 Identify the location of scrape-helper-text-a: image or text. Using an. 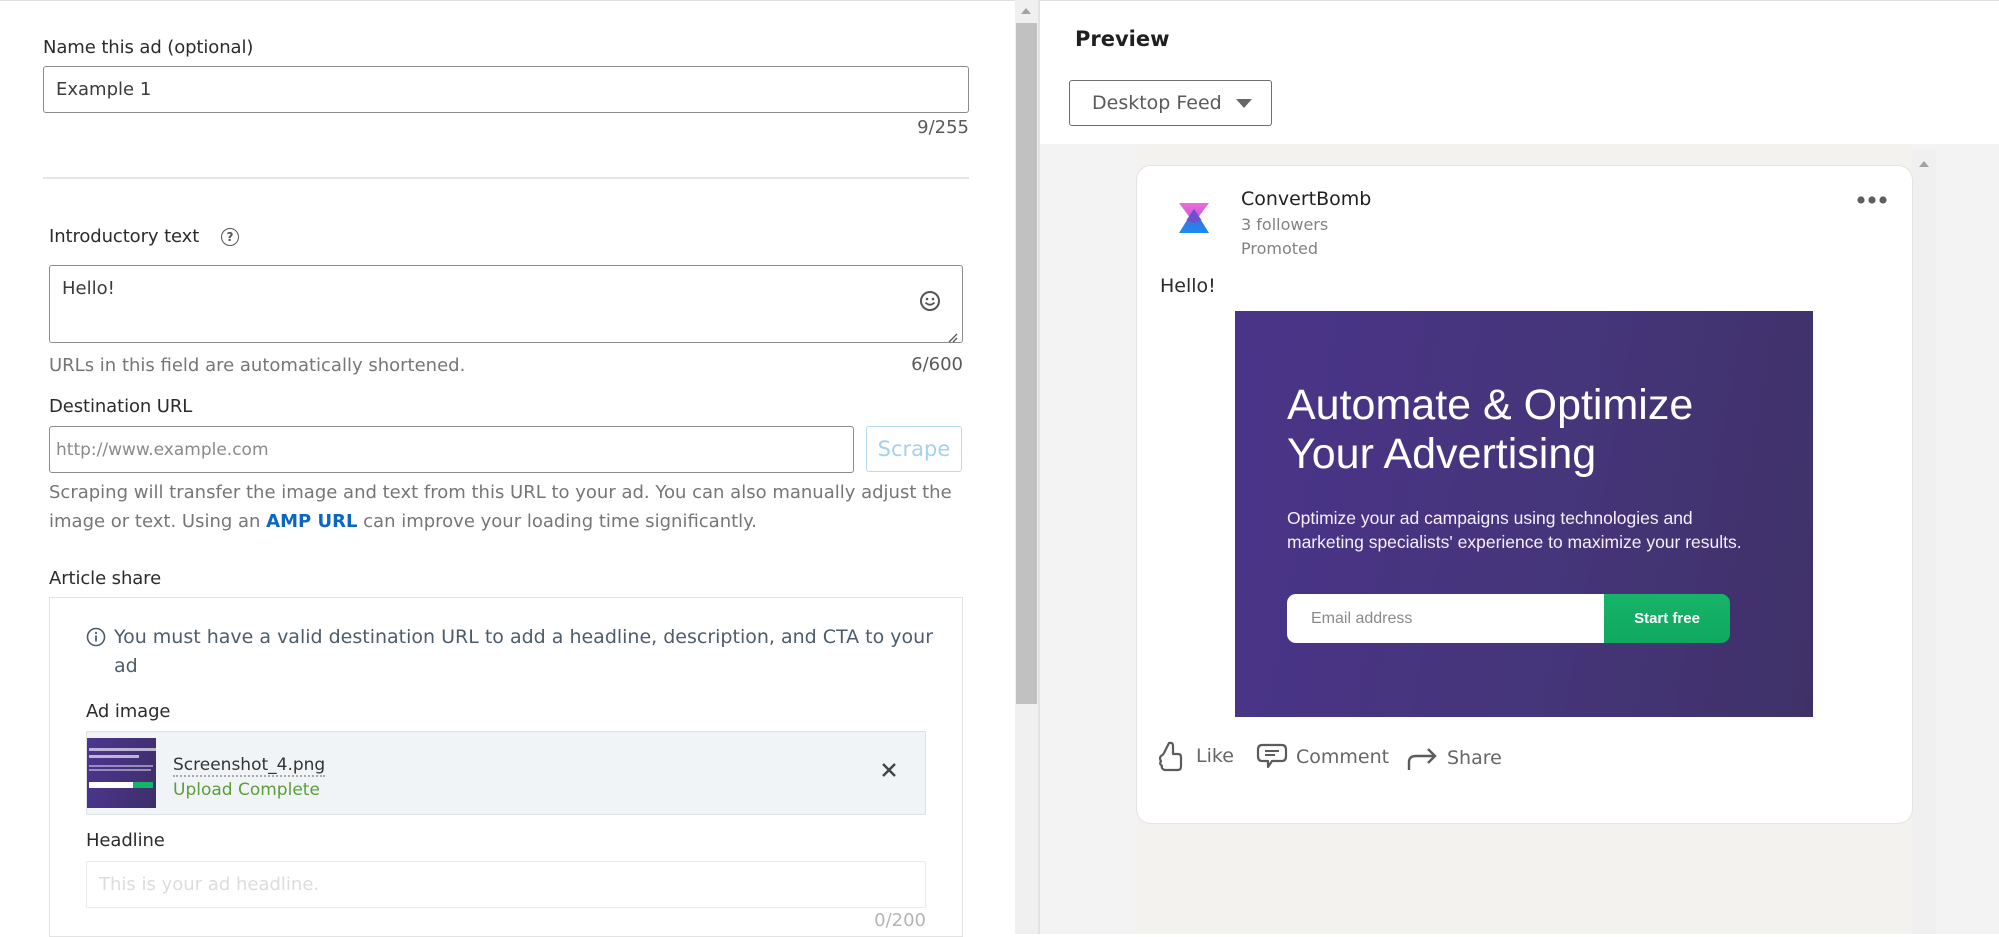
(158, 521).